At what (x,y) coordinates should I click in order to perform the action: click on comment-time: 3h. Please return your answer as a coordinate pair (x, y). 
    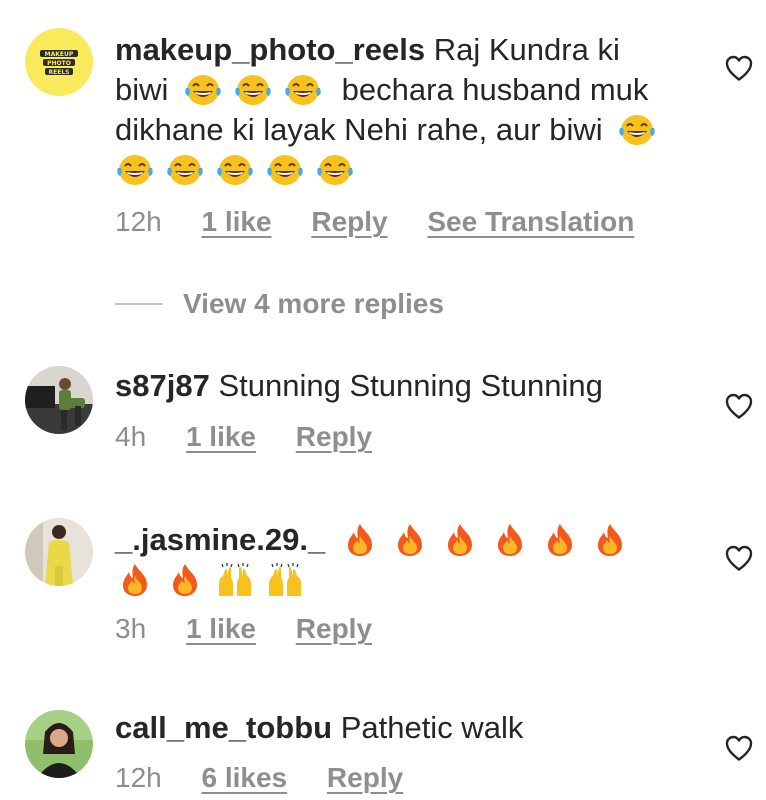
    Looking at the image, I should click on (131, 628).